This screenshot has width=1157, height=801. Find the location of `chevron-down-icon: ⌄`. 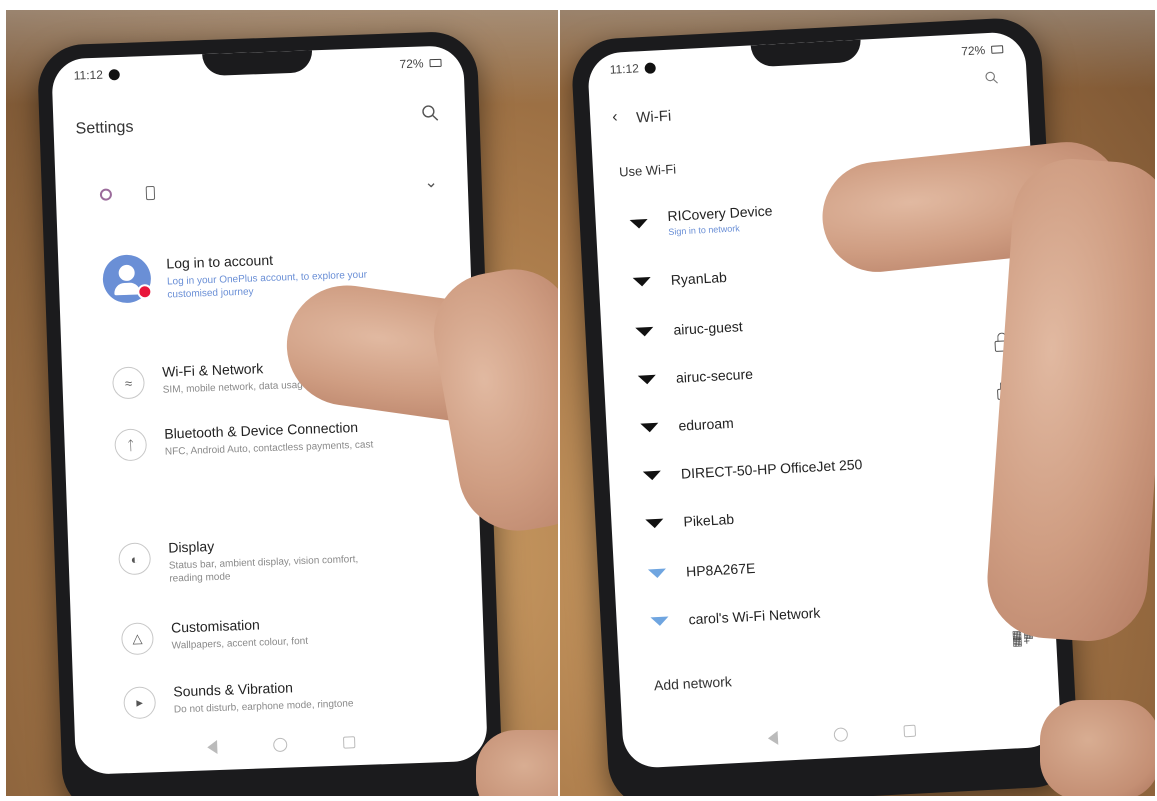

chevron-down-icon: ⌄ is located at coordinates (431, 182).